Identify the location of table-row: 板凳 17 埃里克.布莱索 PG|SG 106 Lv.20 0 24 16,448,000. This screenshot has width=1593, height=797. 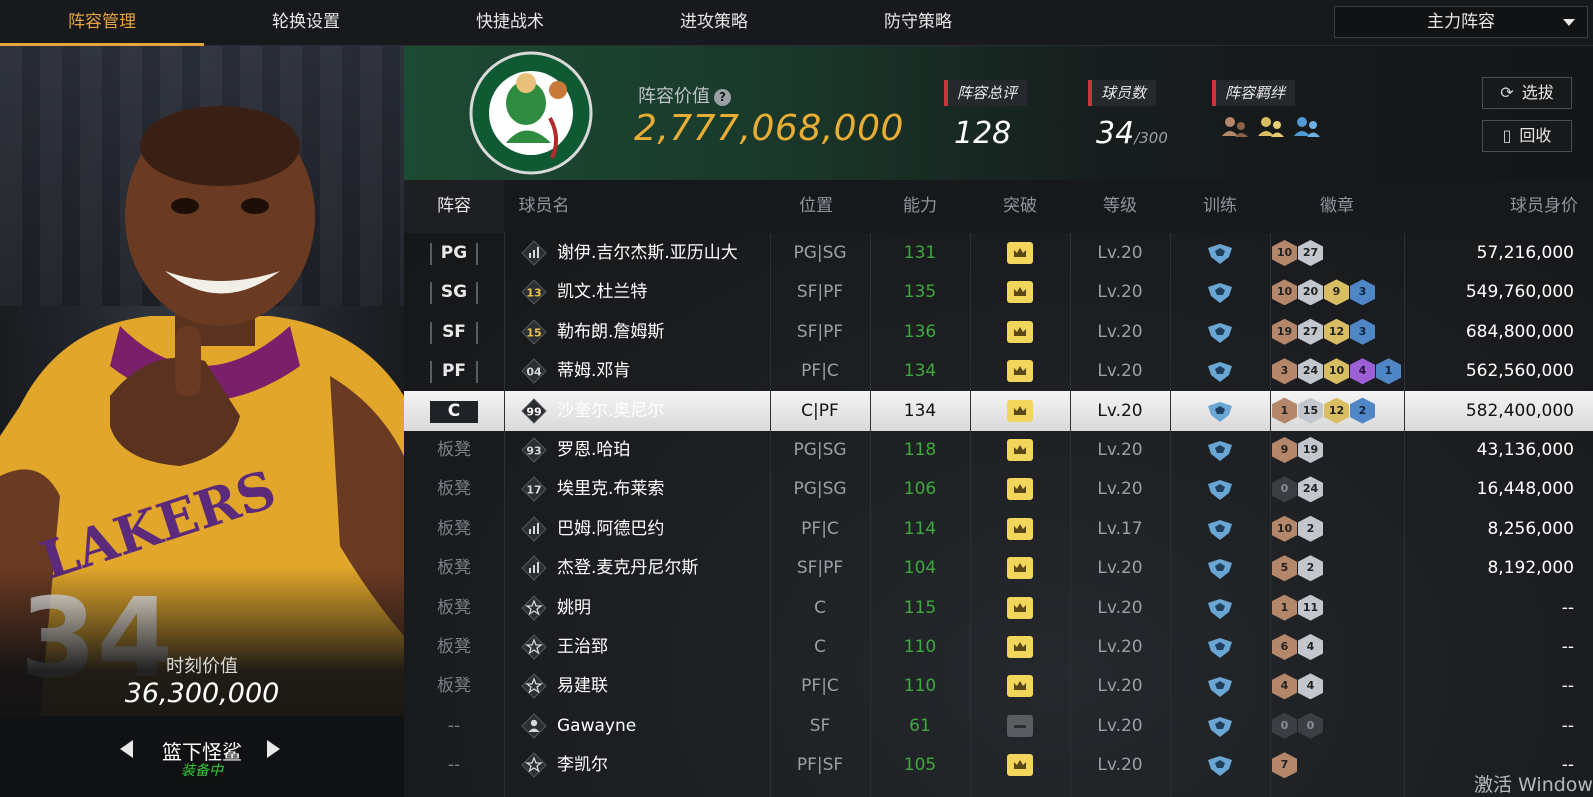
(998, 489).